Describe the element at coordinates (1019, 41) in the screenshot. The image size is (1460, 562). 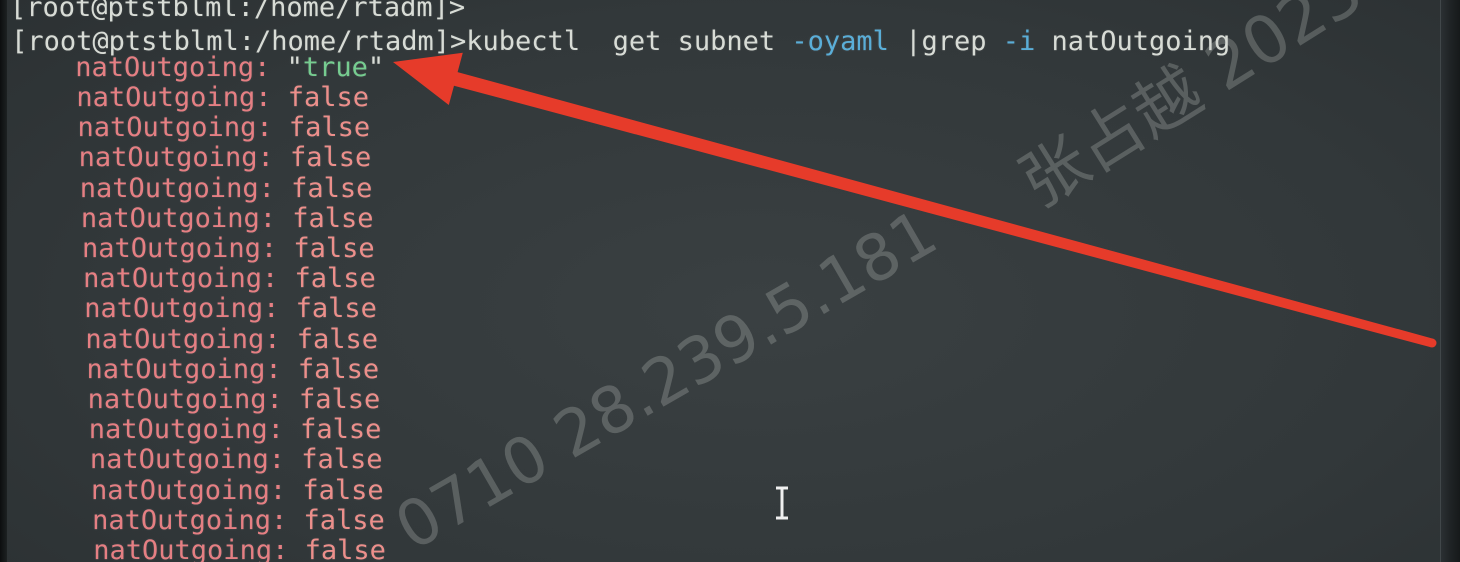
I see `ignore-case-flag: -i` at that location.